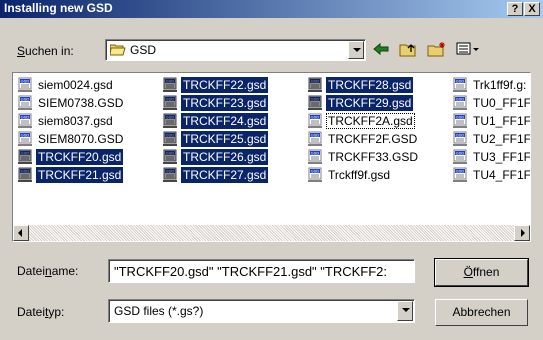 This screenshot has width=543, height=340. What do you see at coordinates (271, 9) in the screenshot?
I see `title-bar: Installing new GSD ? X` at bounding box center [271, 9].